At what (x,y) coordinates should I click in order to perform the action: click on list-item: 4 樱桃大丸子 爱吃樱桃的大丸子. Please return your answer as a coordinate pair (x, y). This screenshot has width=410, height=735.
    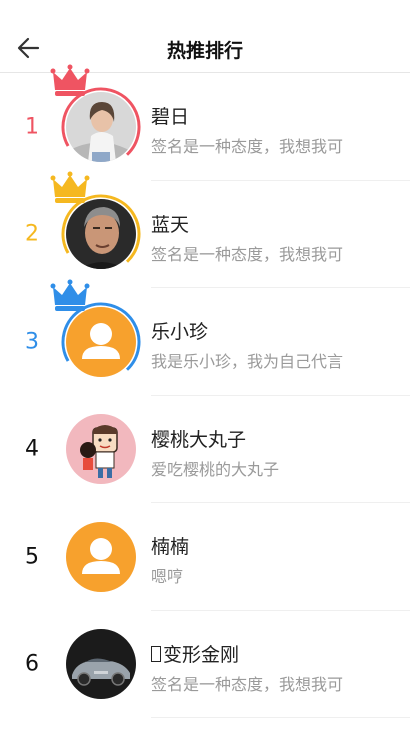
    Looking at the image, I should click on (205, 449).